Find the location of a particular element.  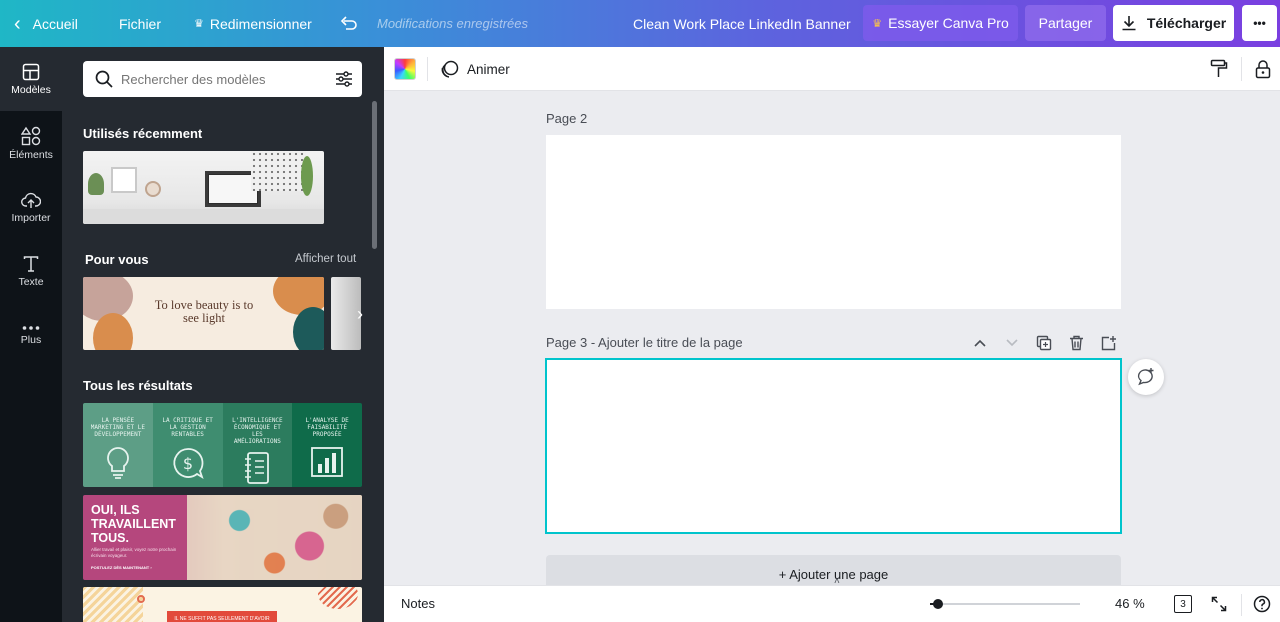

rail-label: Éléments is located at coordinates (31, 154).